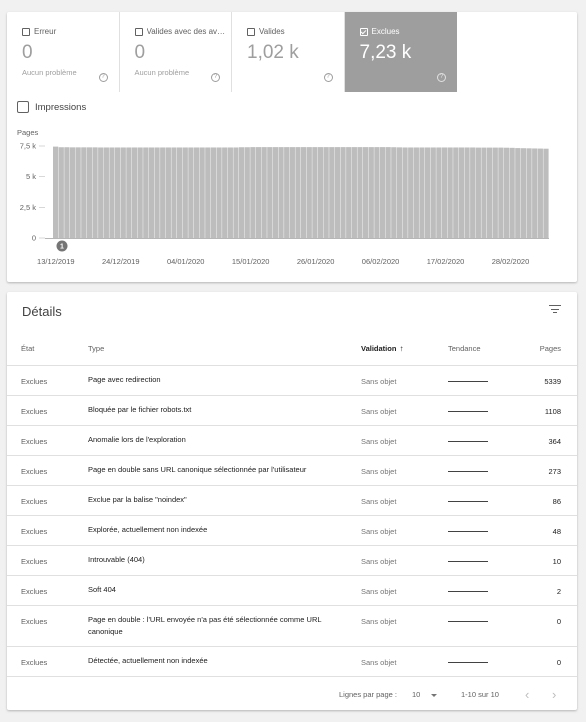 Image resolution: width=586 pixels, height=722 pixels. Describe the element at coordinates (416, 694) in the screenshot. I see `rows-per-page-select: 10` at that location.